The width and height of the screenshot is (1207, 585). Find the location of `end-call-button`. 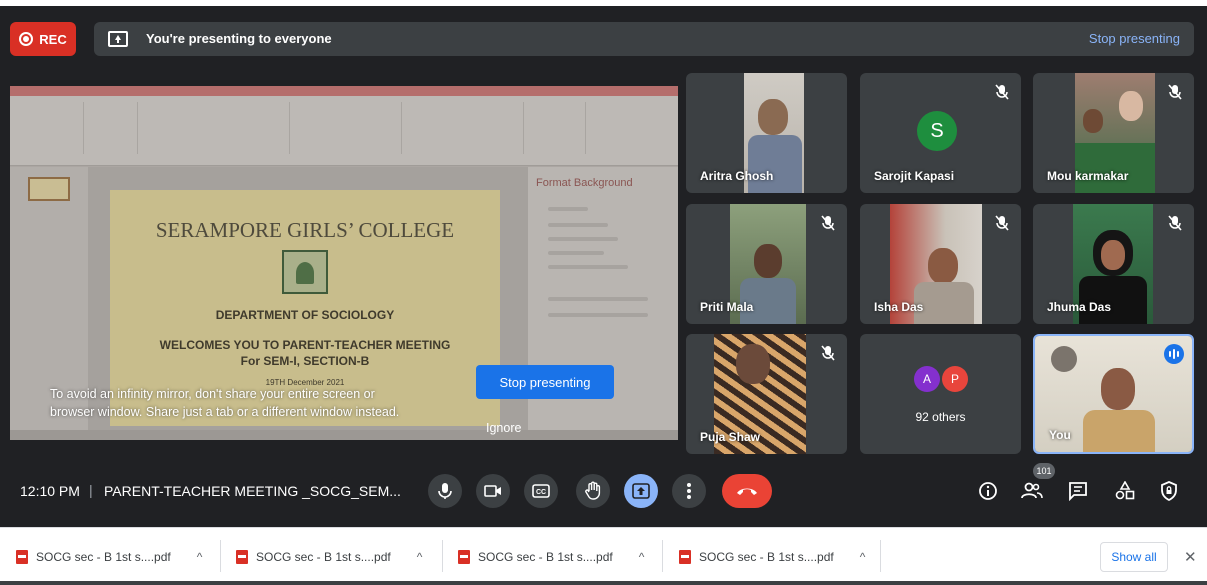

end-call-button is located at coordinates (747, 491).